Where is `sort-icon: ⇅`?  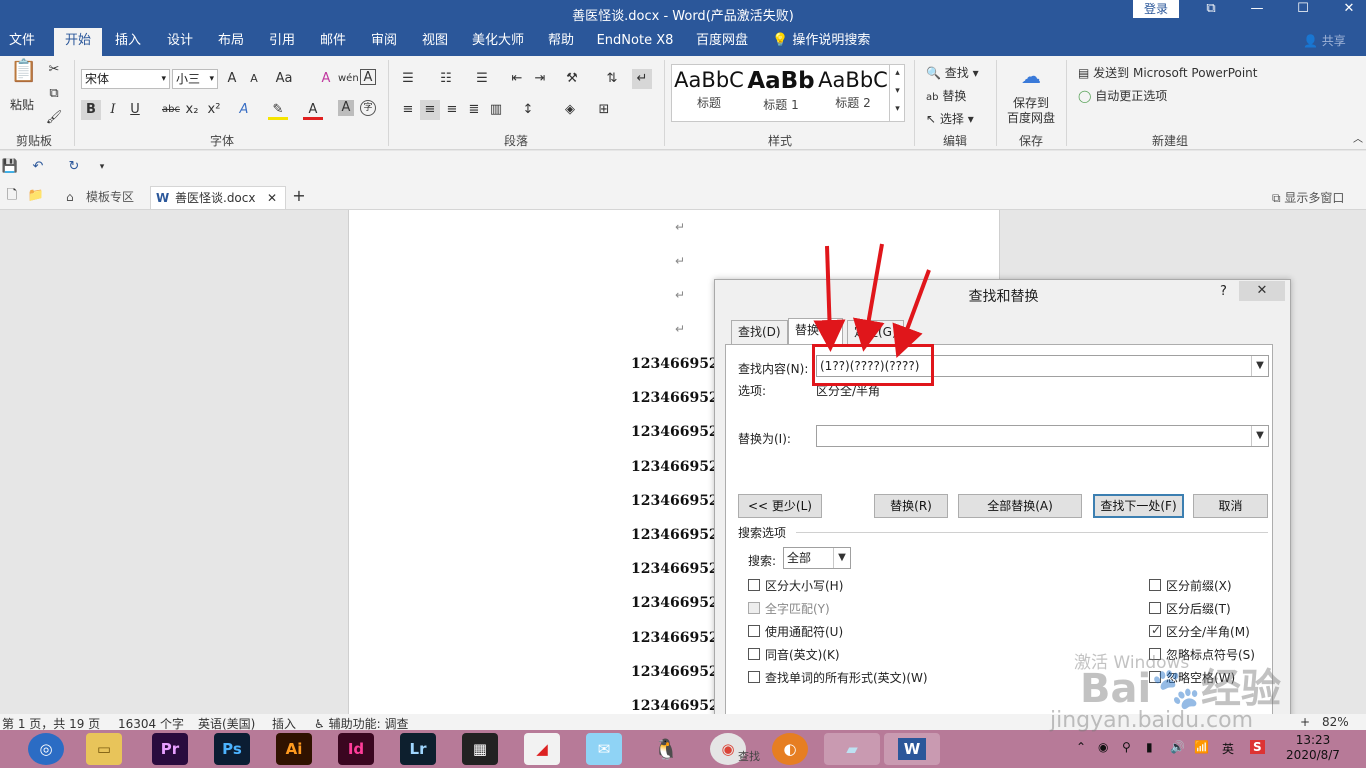 sort-icon: ⇅ is located at coordinates (612, 79).